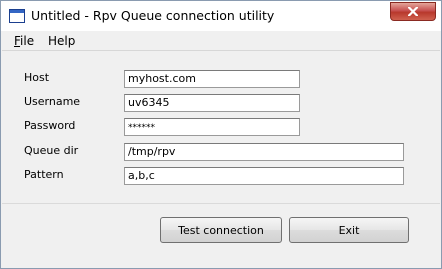  I want to click on queue-dir-label: Queue dir, so click(51, 150).